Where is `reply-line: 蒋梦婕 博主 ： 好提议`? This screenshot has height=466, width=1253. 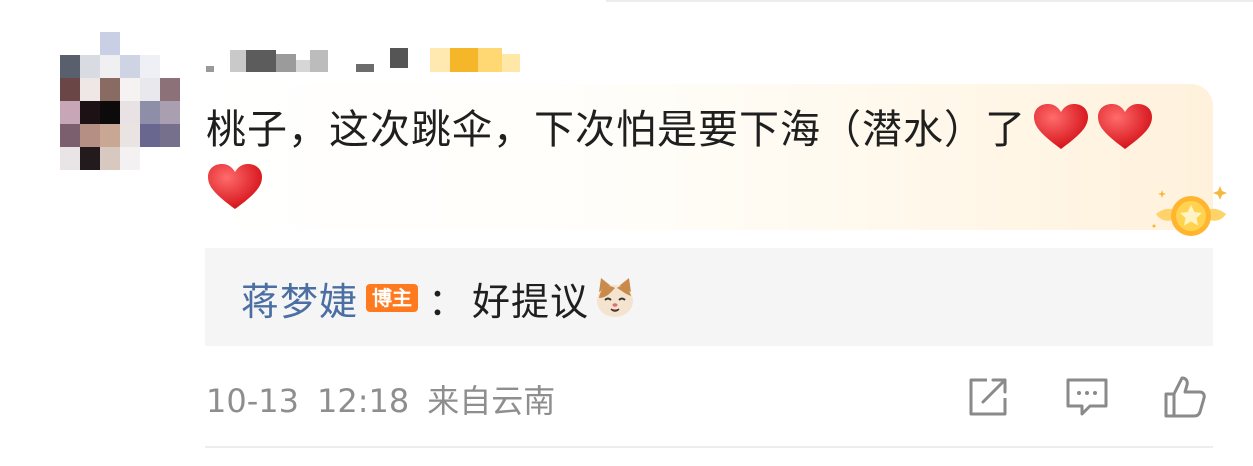
reply-line: 蒋梦婕 博主 ： 好提议 is located at coordinates (439, 298).